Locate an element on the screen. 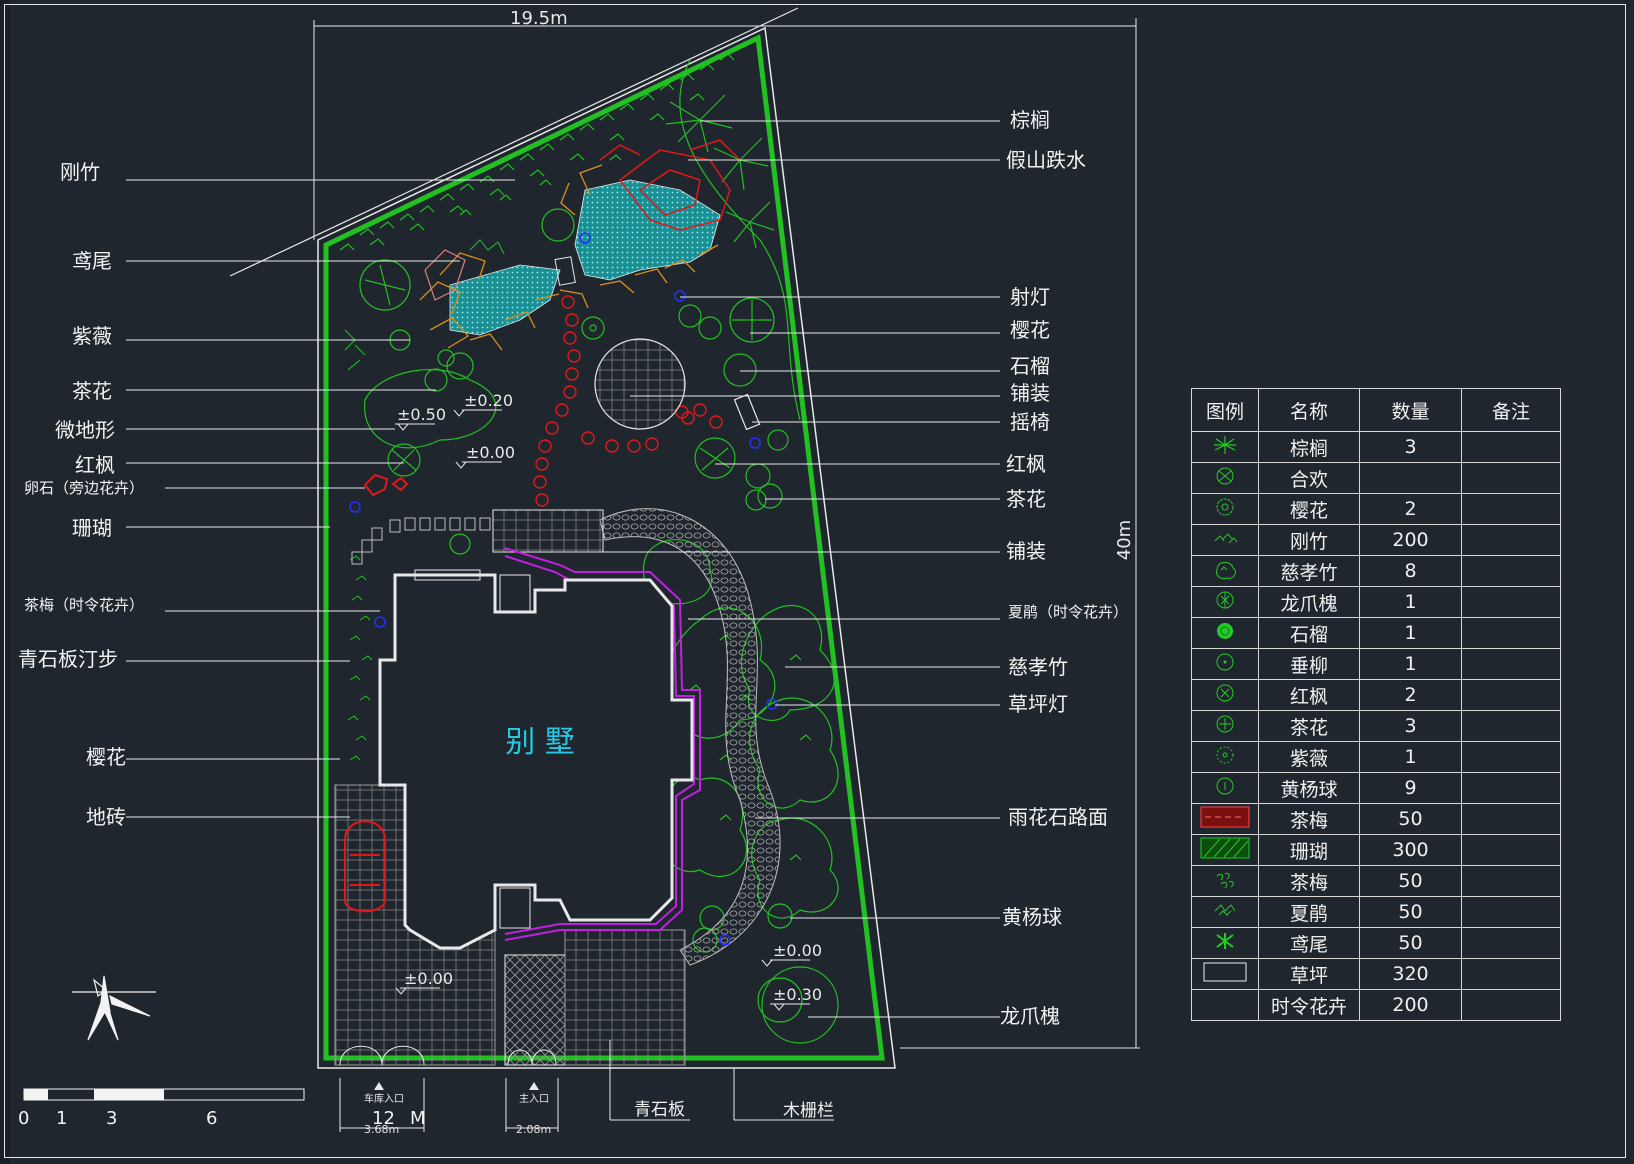  main-width-dim: 2.08m is located at coordinates (533, 1129).